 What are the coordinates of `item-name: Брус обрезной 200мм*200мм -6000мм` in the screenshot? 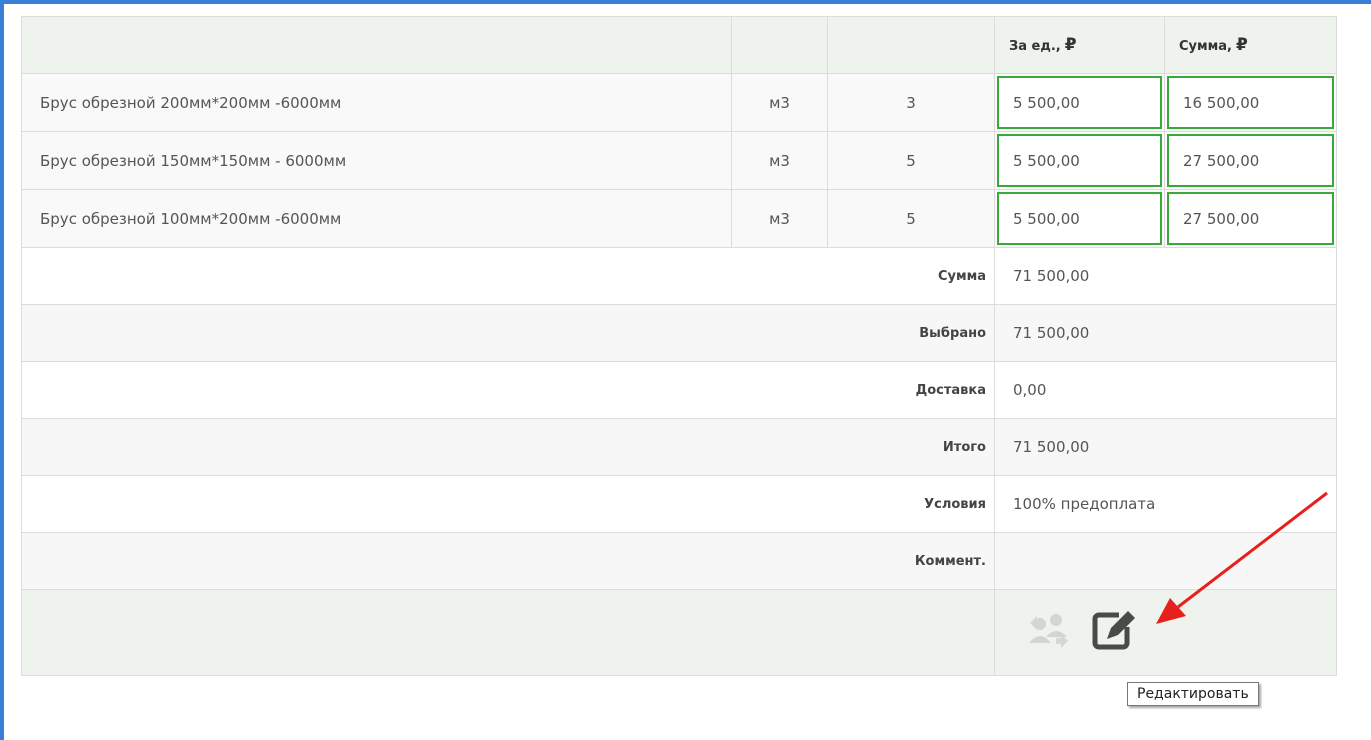 It's located at (376, 102).